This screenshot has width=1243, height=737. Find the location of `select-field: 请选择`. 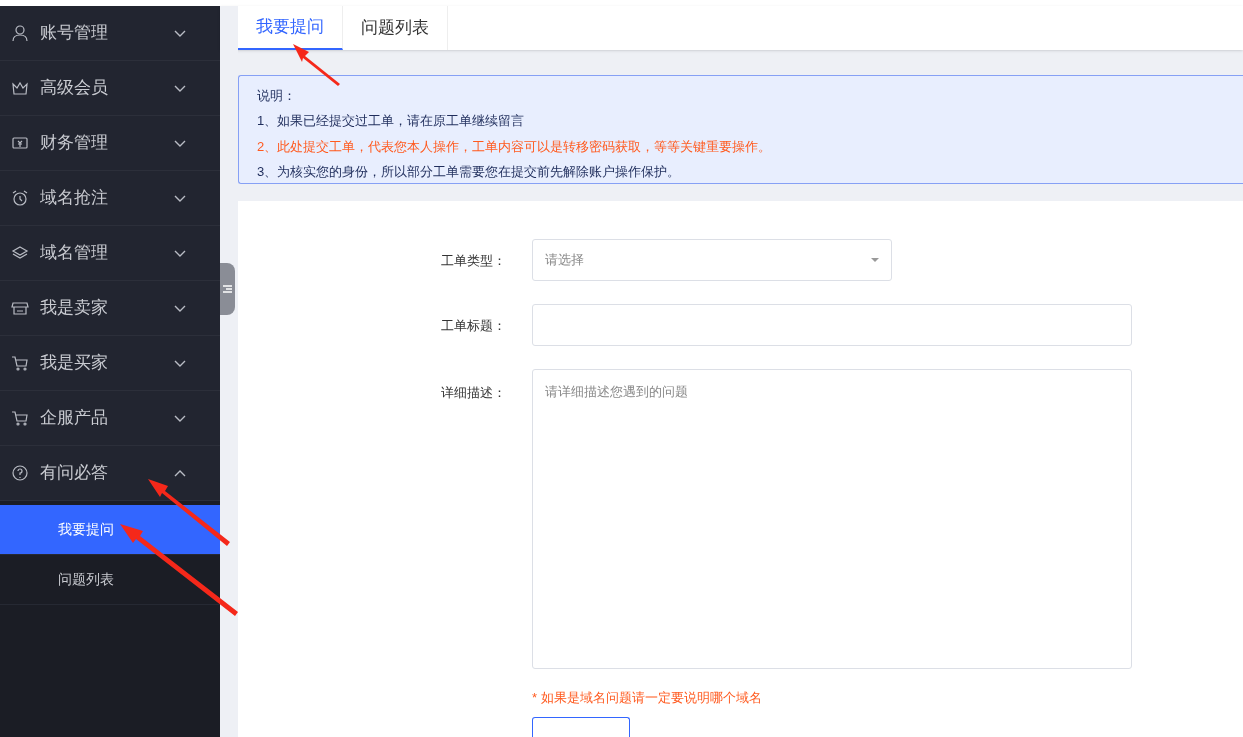

select-field: 请选择 is located at coordinates (712, 259).